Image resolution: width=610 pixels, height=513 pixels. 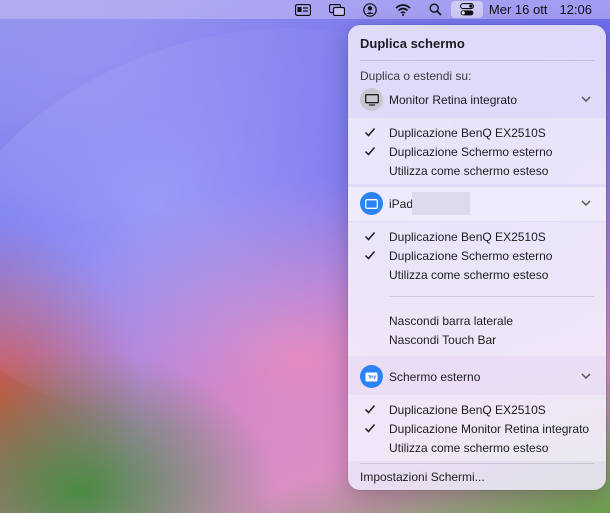 What do you see at coordinates (401, 204) in the screenshot?
I see `device-label: iPad` at bounding box center [401, 204].